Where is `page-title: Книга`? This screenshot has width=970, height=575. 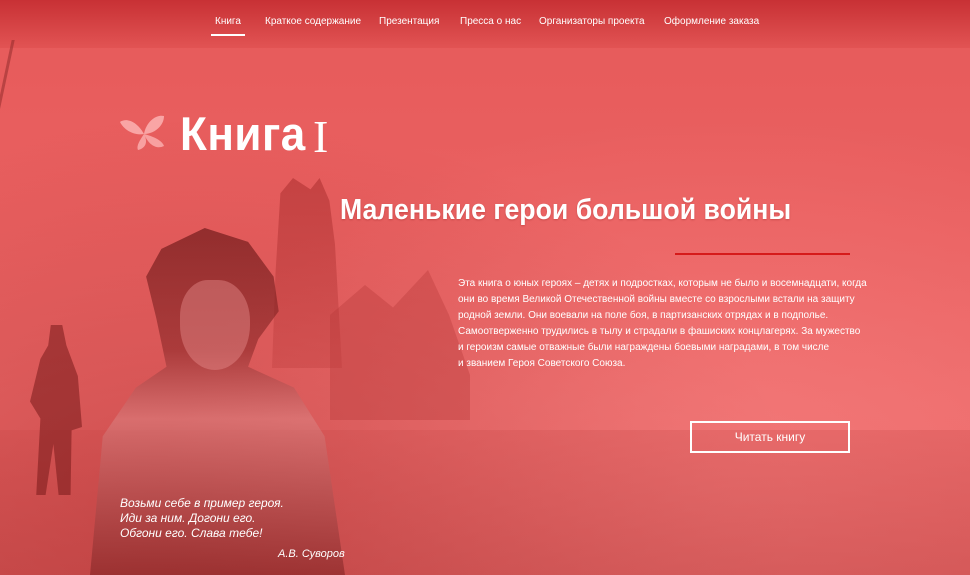 page-title: Книга is located at coordinates (243, 134).